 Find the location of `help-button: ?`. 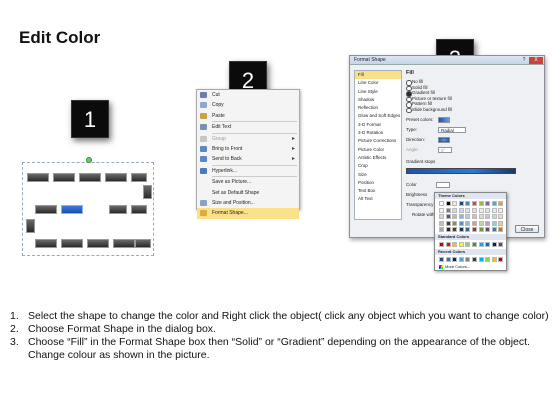

help-button: ? is located at coordinates (524, 60).